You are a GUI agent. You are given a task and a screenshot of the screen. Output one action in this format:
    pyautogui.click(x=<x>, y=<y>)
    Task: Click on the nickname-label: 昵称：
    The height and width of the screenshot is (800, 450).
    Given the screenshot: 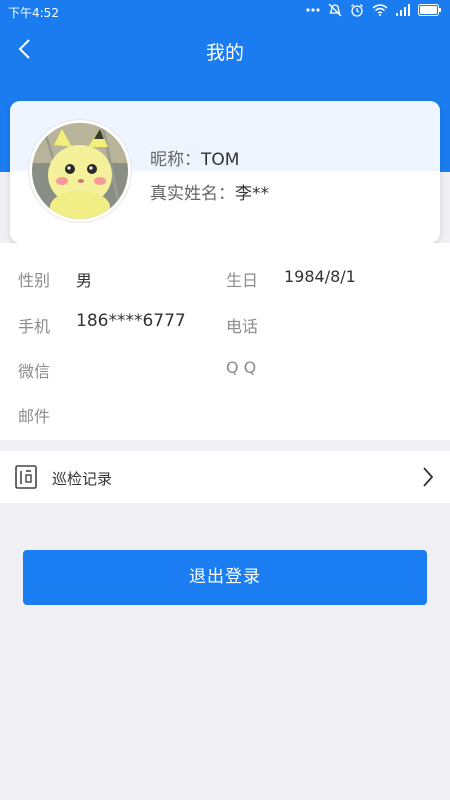 What is the action you would take?
    pyautogui.click(x=175, y=160)
    